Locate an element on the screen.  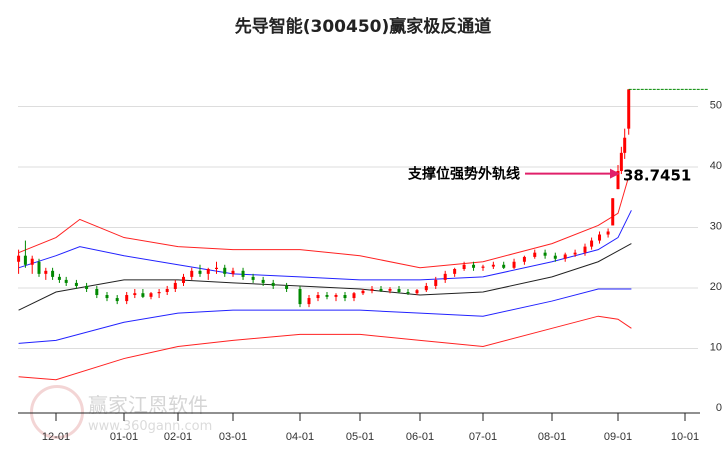
x-tick-label: 06-01 is located at coordinates (420, 437).